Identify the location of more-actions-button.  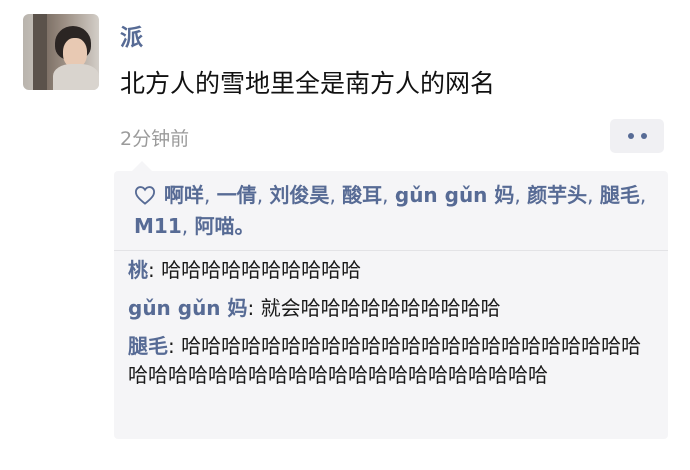
(637, 136).